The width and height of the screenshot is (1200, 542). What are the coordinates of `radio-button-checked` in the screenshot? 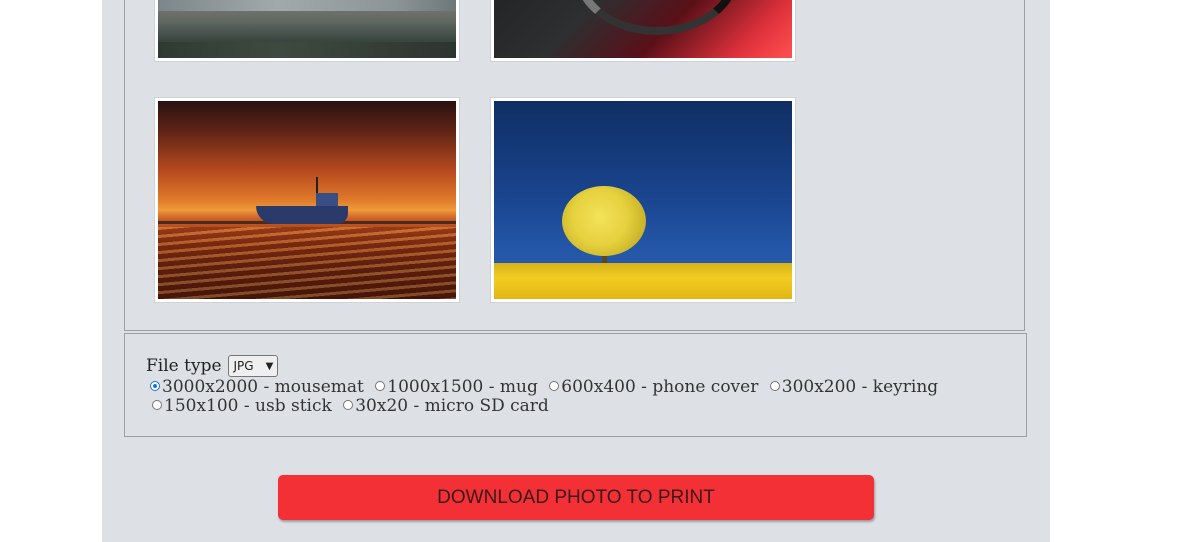 It's located at (155, 386).